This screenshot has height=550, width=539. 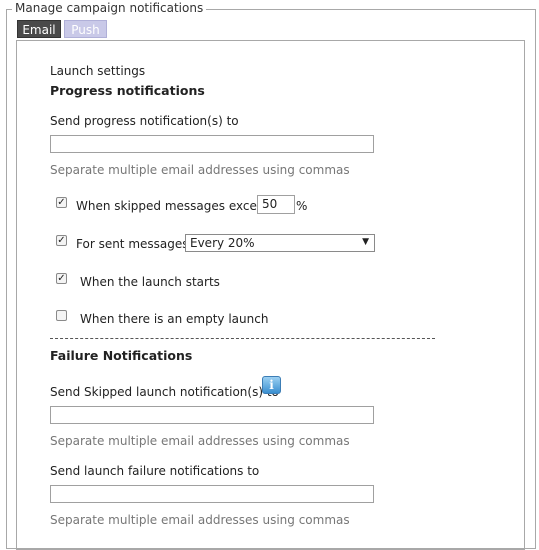 What do you see at coordinates (61, 278) in the screenshot?
I see `launch-starts-checkbox: ✓` at bounding box center [61, 278].